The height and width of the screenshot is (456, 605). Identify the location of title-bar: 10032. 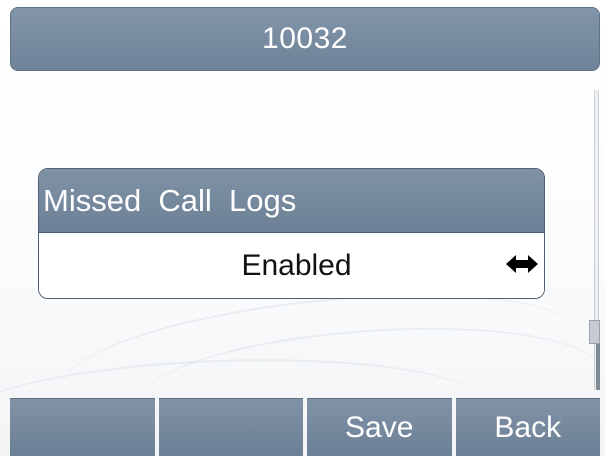
(305, 39).